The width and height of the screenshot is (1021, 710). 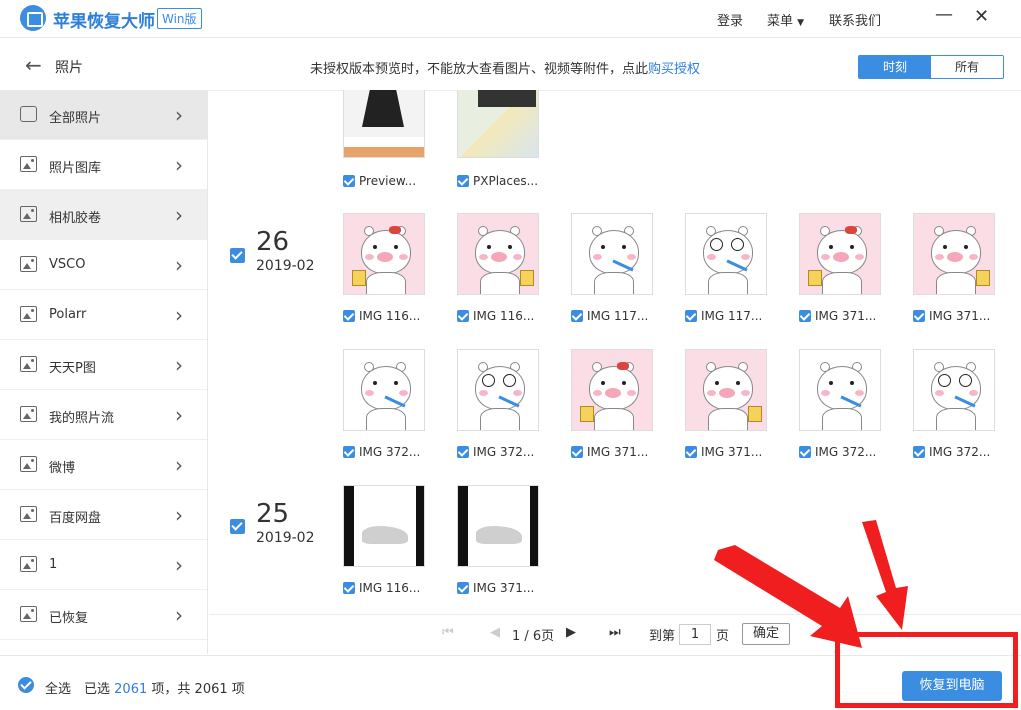 I want to click on group-day: 26, so click(x=273, y=242).